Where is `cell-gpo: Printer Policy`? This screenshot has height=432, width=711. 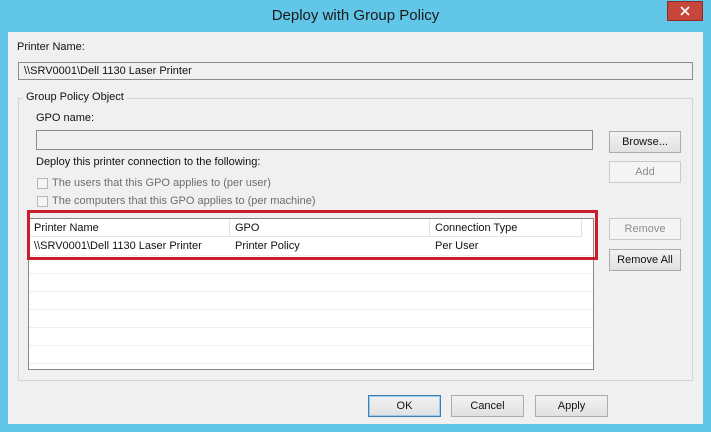
cell-gpo: Printer Policy is located at coordinates (267, 246).